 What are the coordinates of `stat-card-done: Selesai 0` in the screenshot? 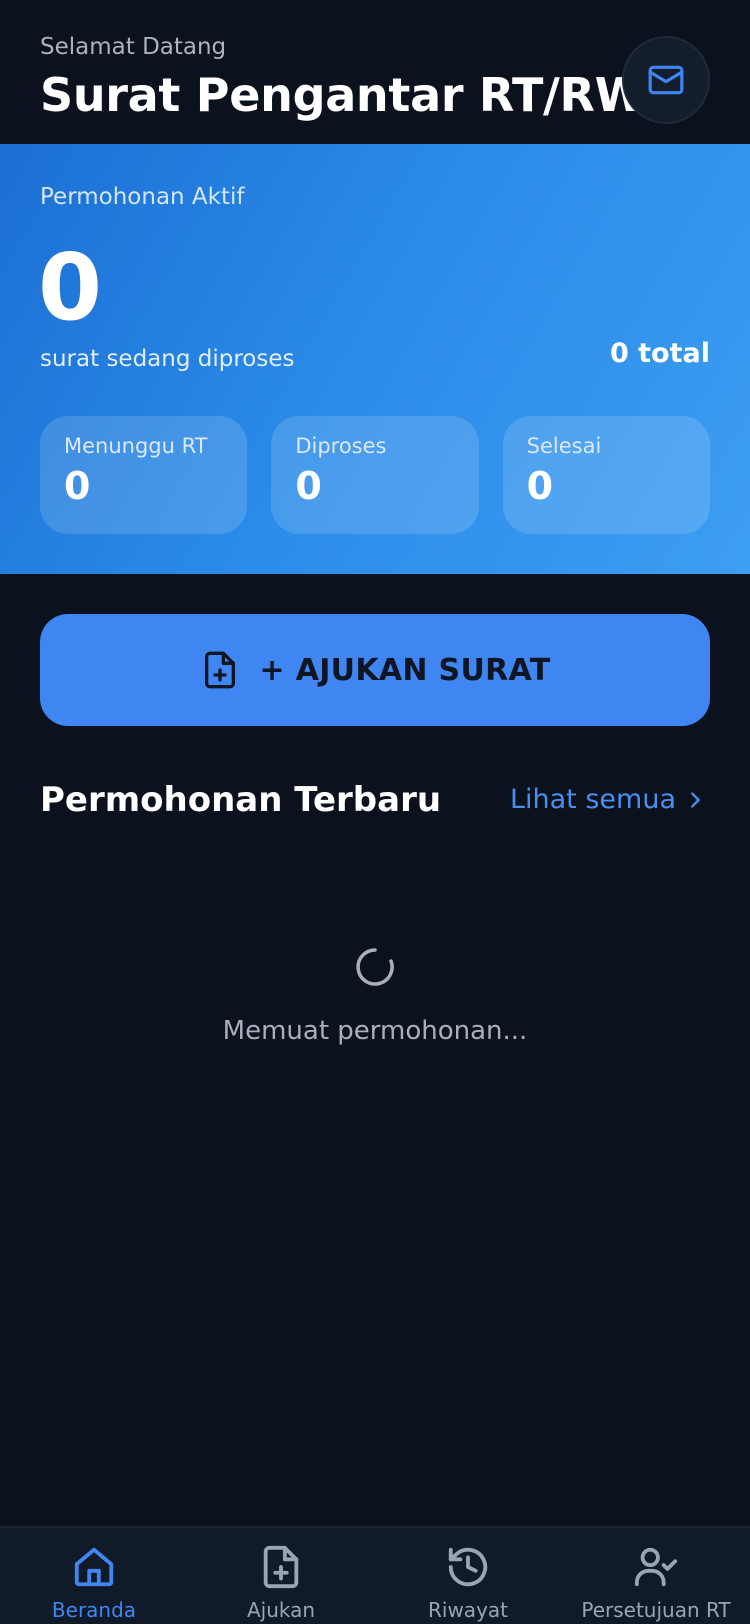 It's located at (606, 475).